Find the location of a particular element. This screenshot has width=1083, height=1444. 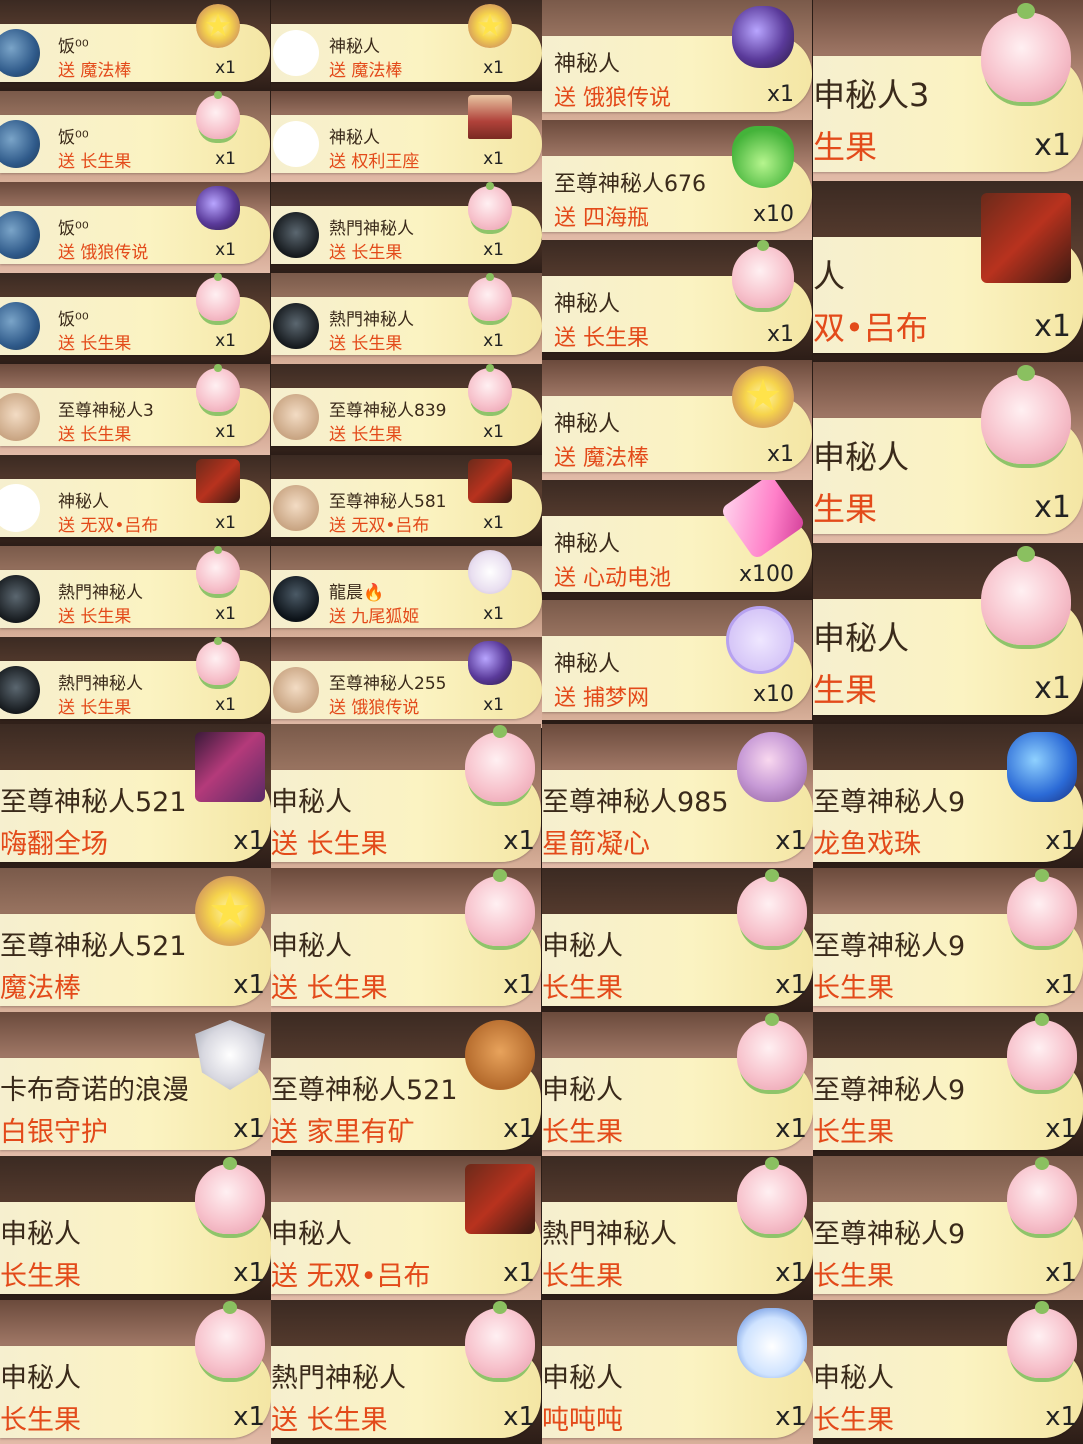

warrior-icon is located at coordinates (490, 481).